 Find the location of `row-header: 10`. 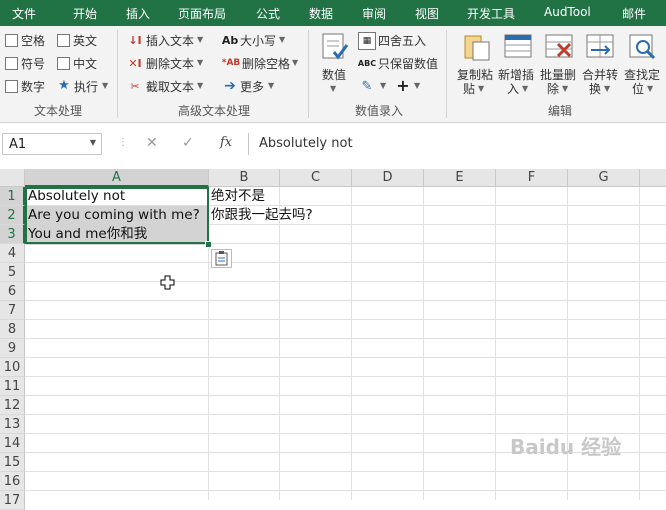

row-header: 10 is located at coordinates (12, 367).